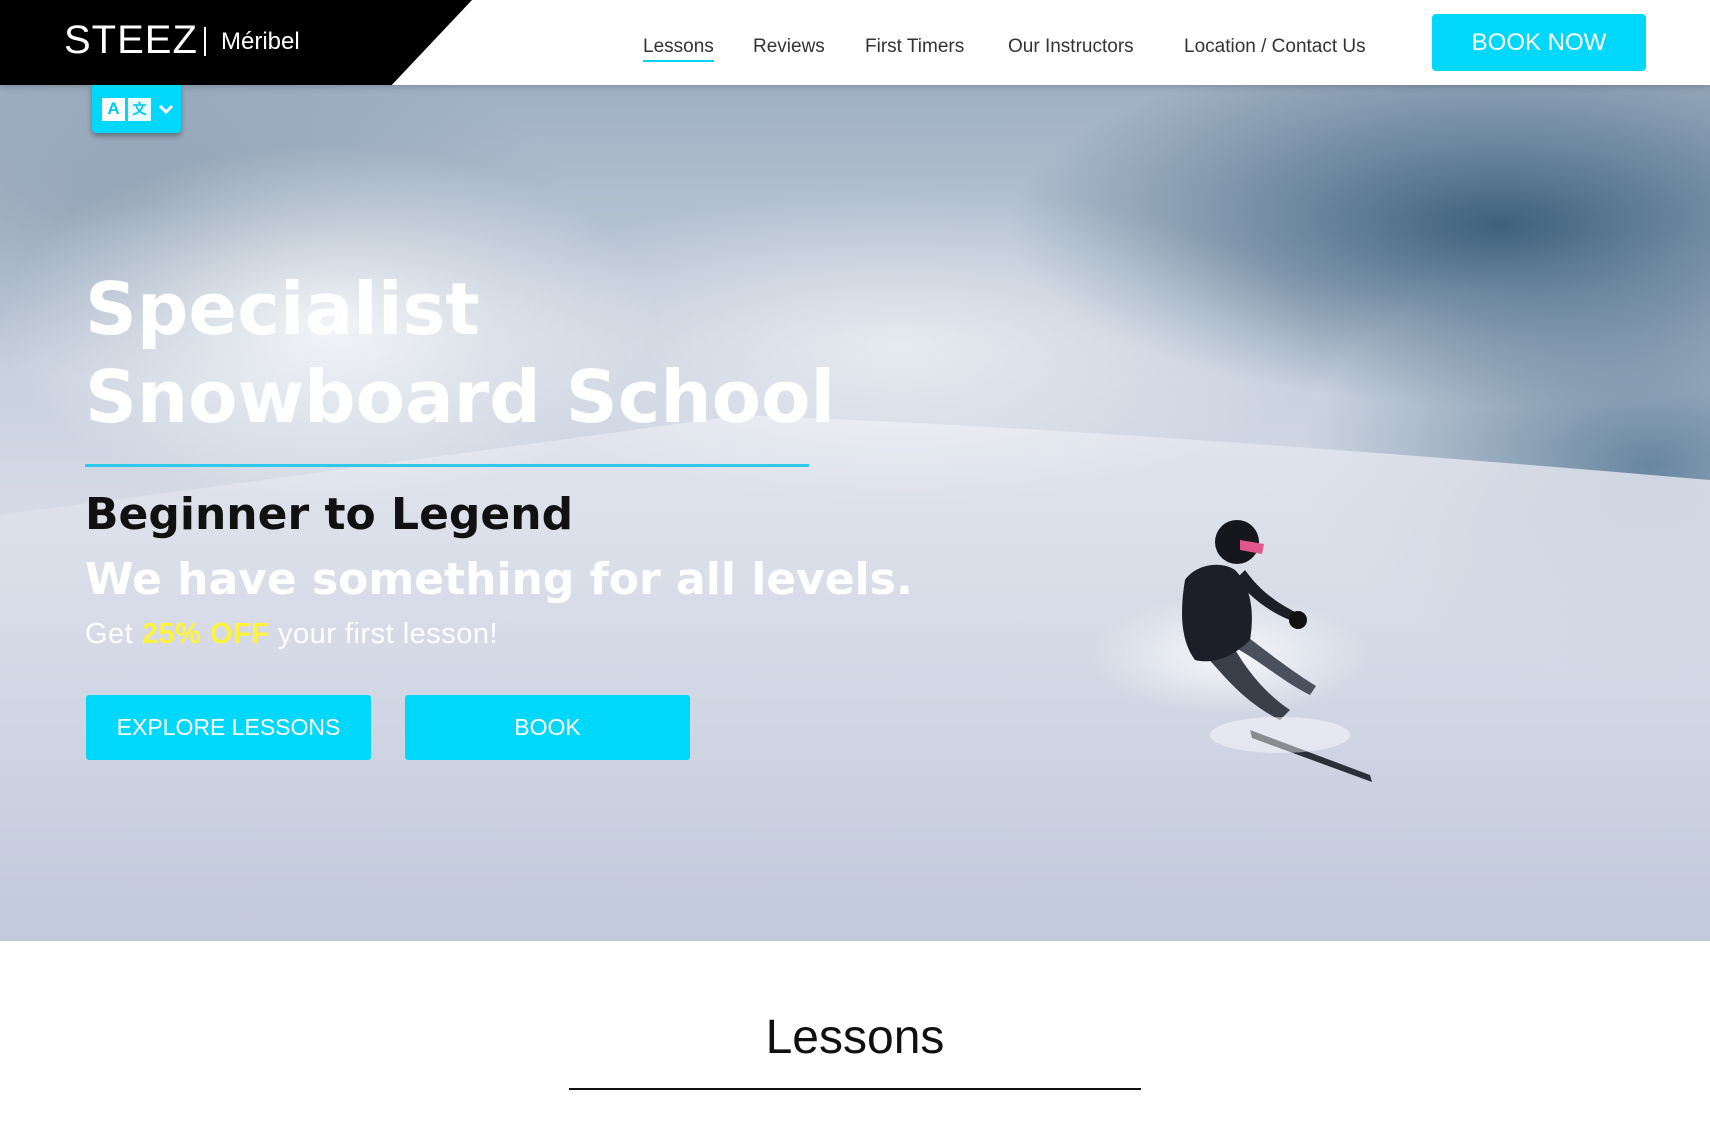  I want to click on hero-title: Specialist Snowboard School, so click(460, 353).